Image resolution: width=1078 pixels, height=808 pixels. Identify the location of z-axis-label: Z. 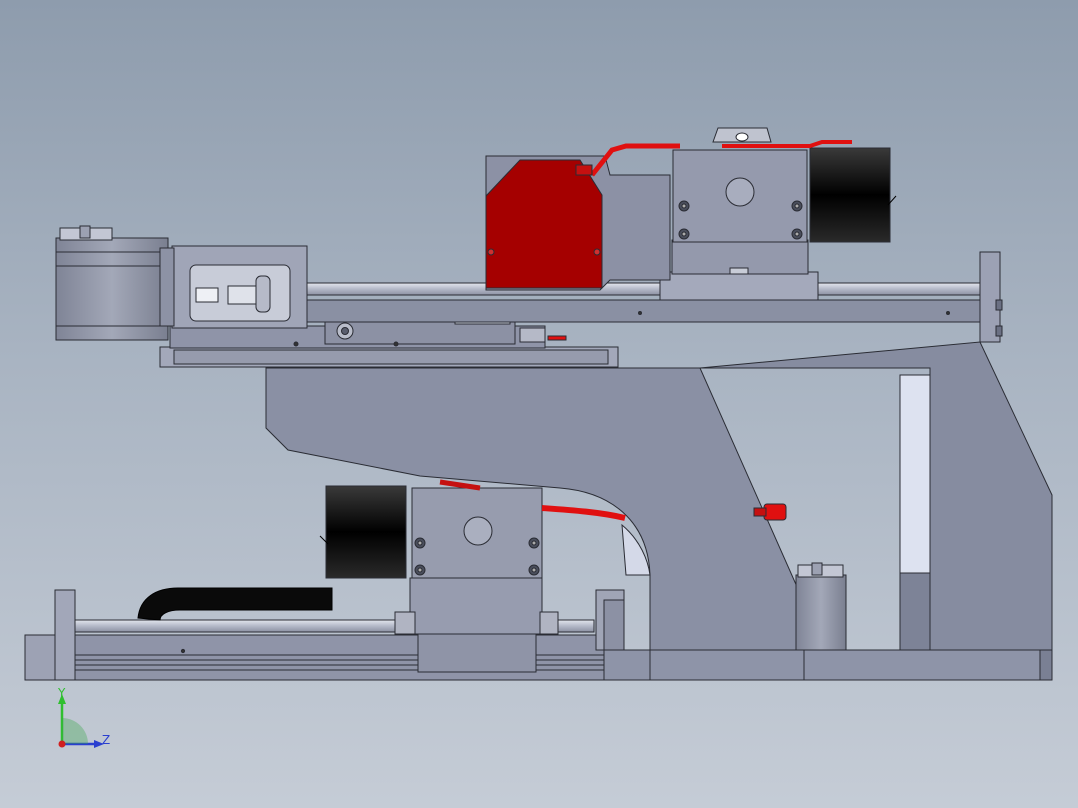
(106, 740).